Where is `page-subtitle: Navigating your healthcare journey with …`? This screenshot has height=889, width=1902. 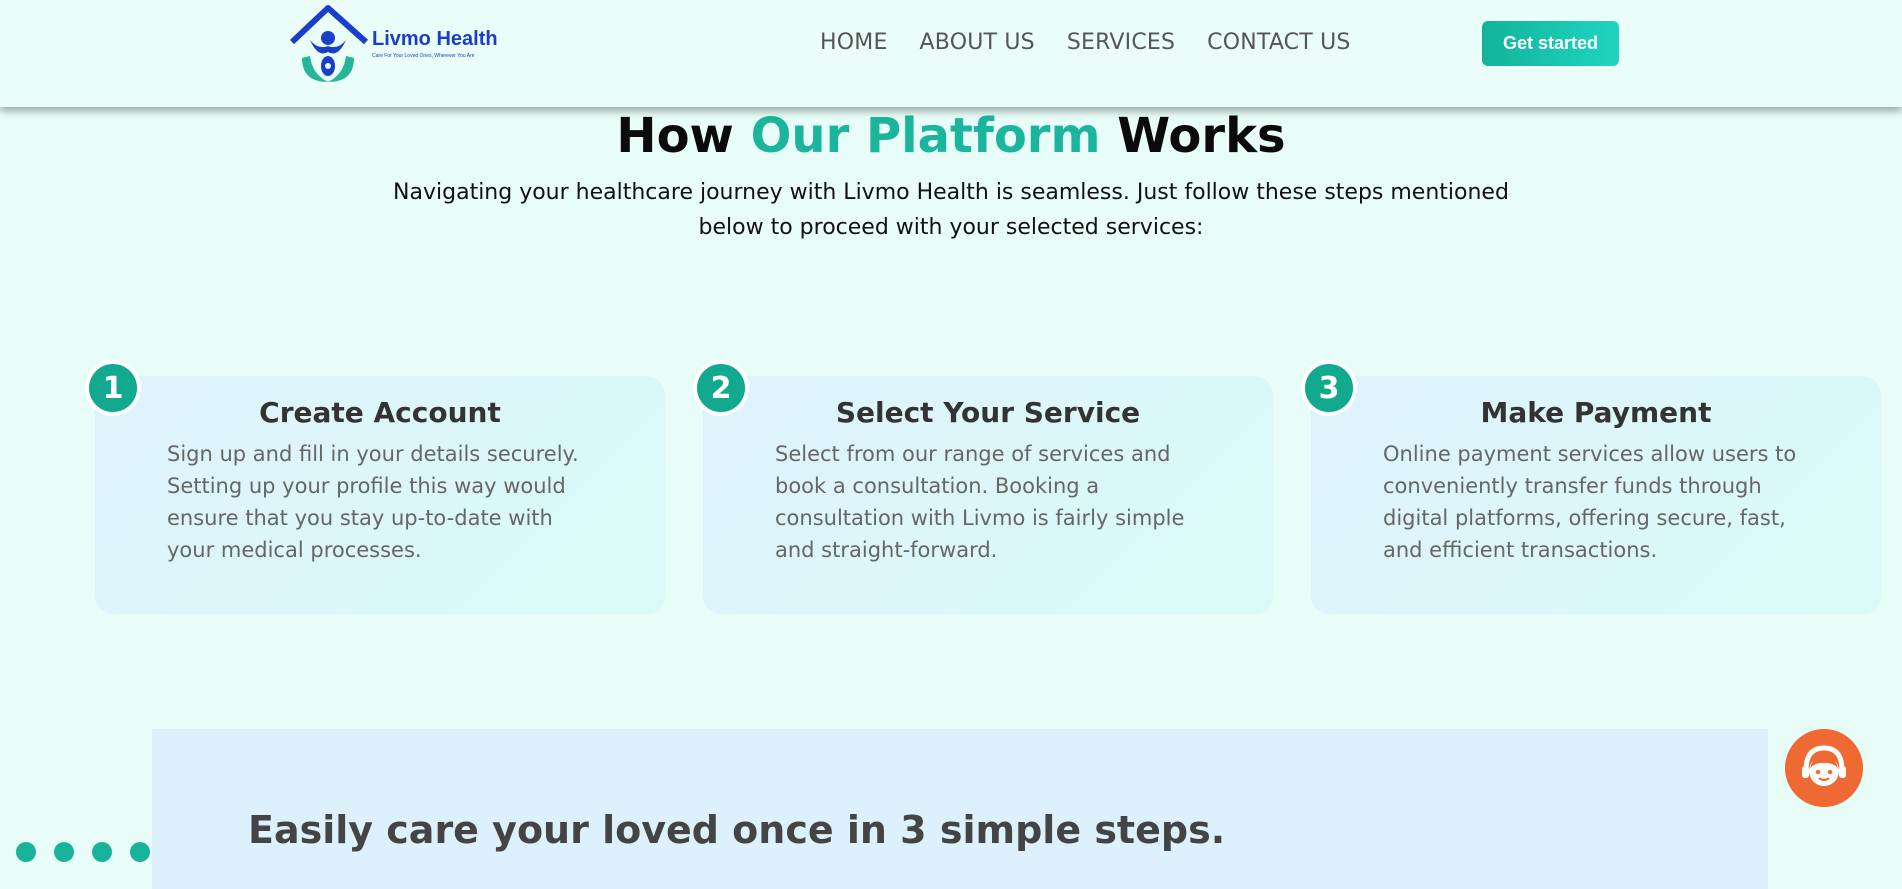 page-subtitle: Navigating your healthcare journey with … is located at coordinates (951, 210).